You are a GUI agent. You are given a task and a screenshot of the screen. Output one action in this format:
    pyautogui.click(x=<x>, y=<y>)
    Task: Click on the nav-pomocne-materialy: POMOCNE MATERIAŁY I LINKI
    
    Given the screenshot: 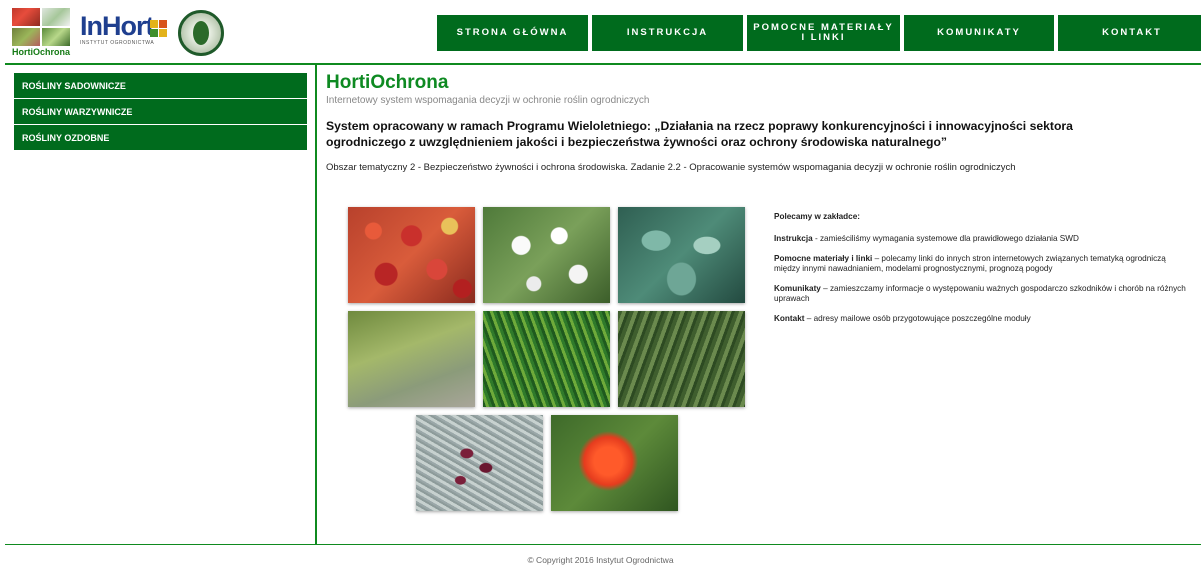 What is the action you would take?
    pyautogui.click(x=823, y=33)
    